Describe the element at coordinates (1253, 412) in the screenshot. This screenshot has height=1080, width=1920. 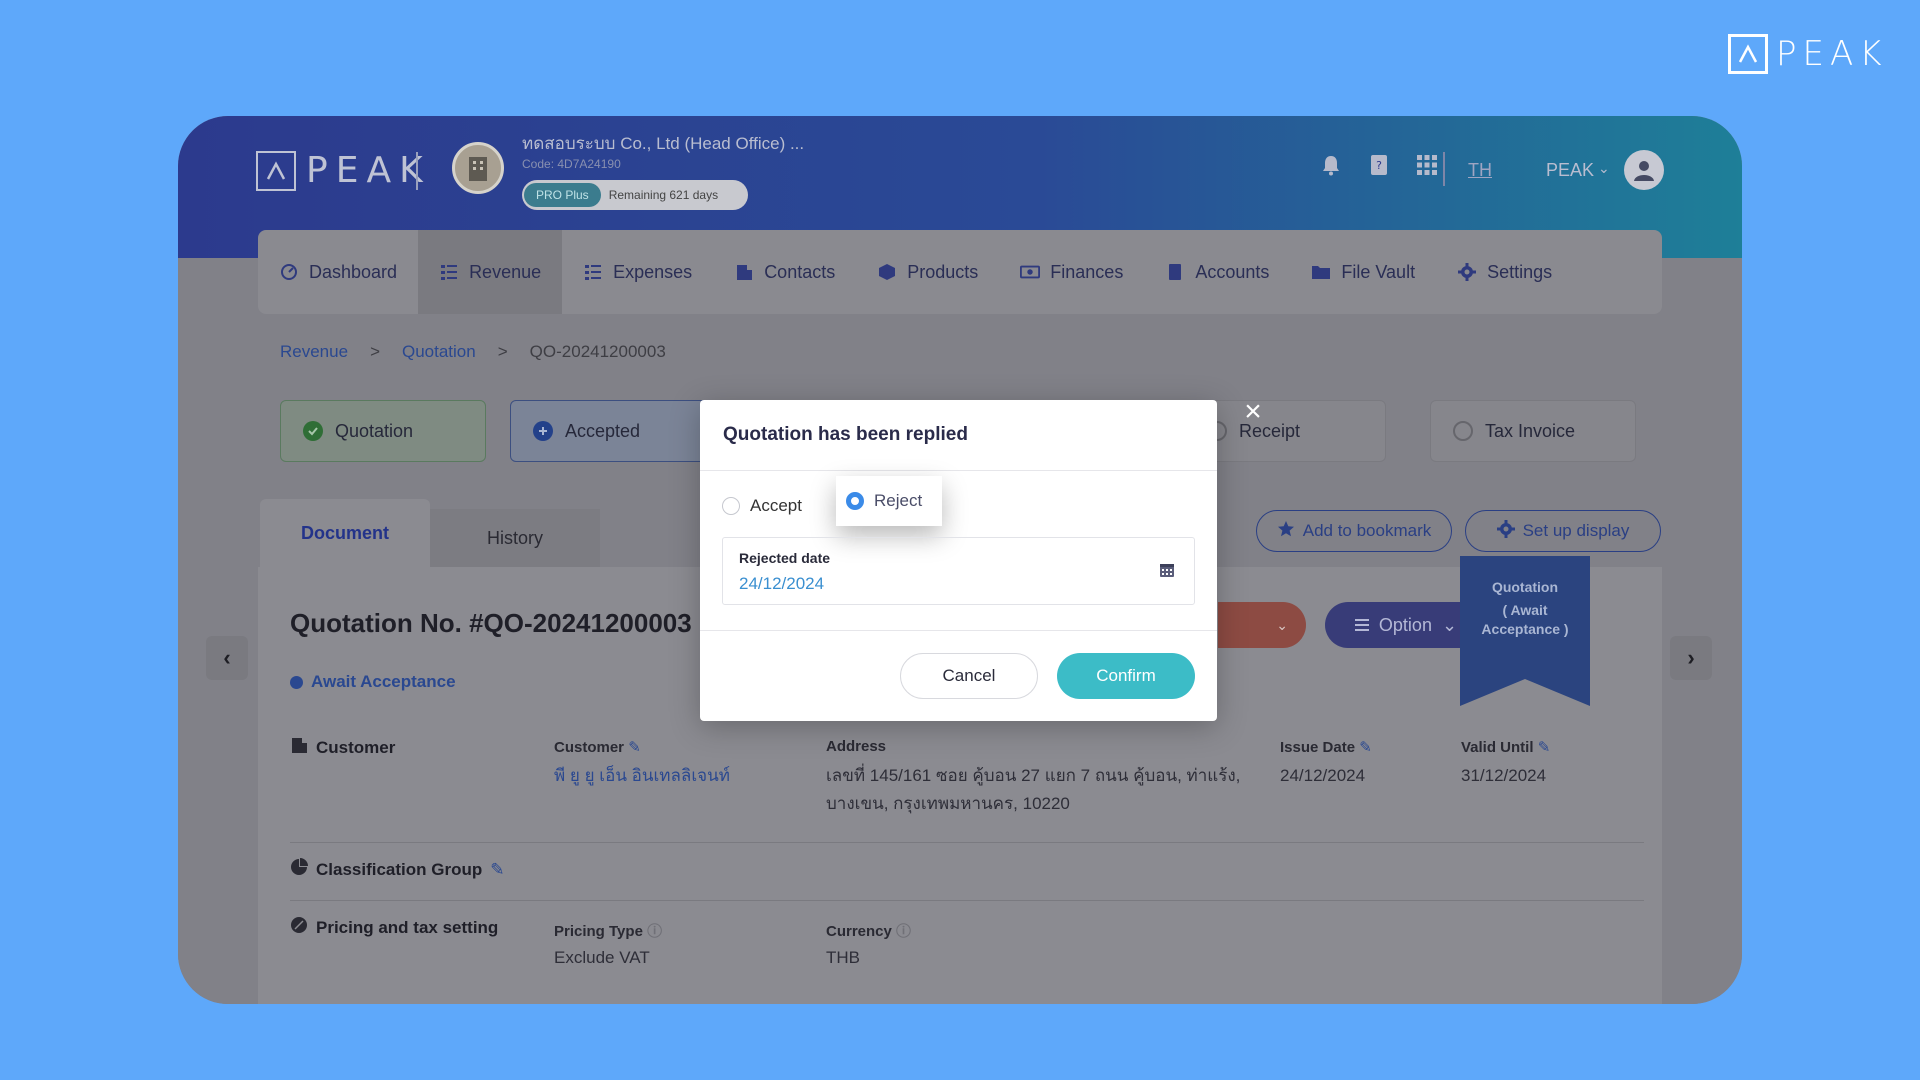
I see `close-icon: ×` at that location.